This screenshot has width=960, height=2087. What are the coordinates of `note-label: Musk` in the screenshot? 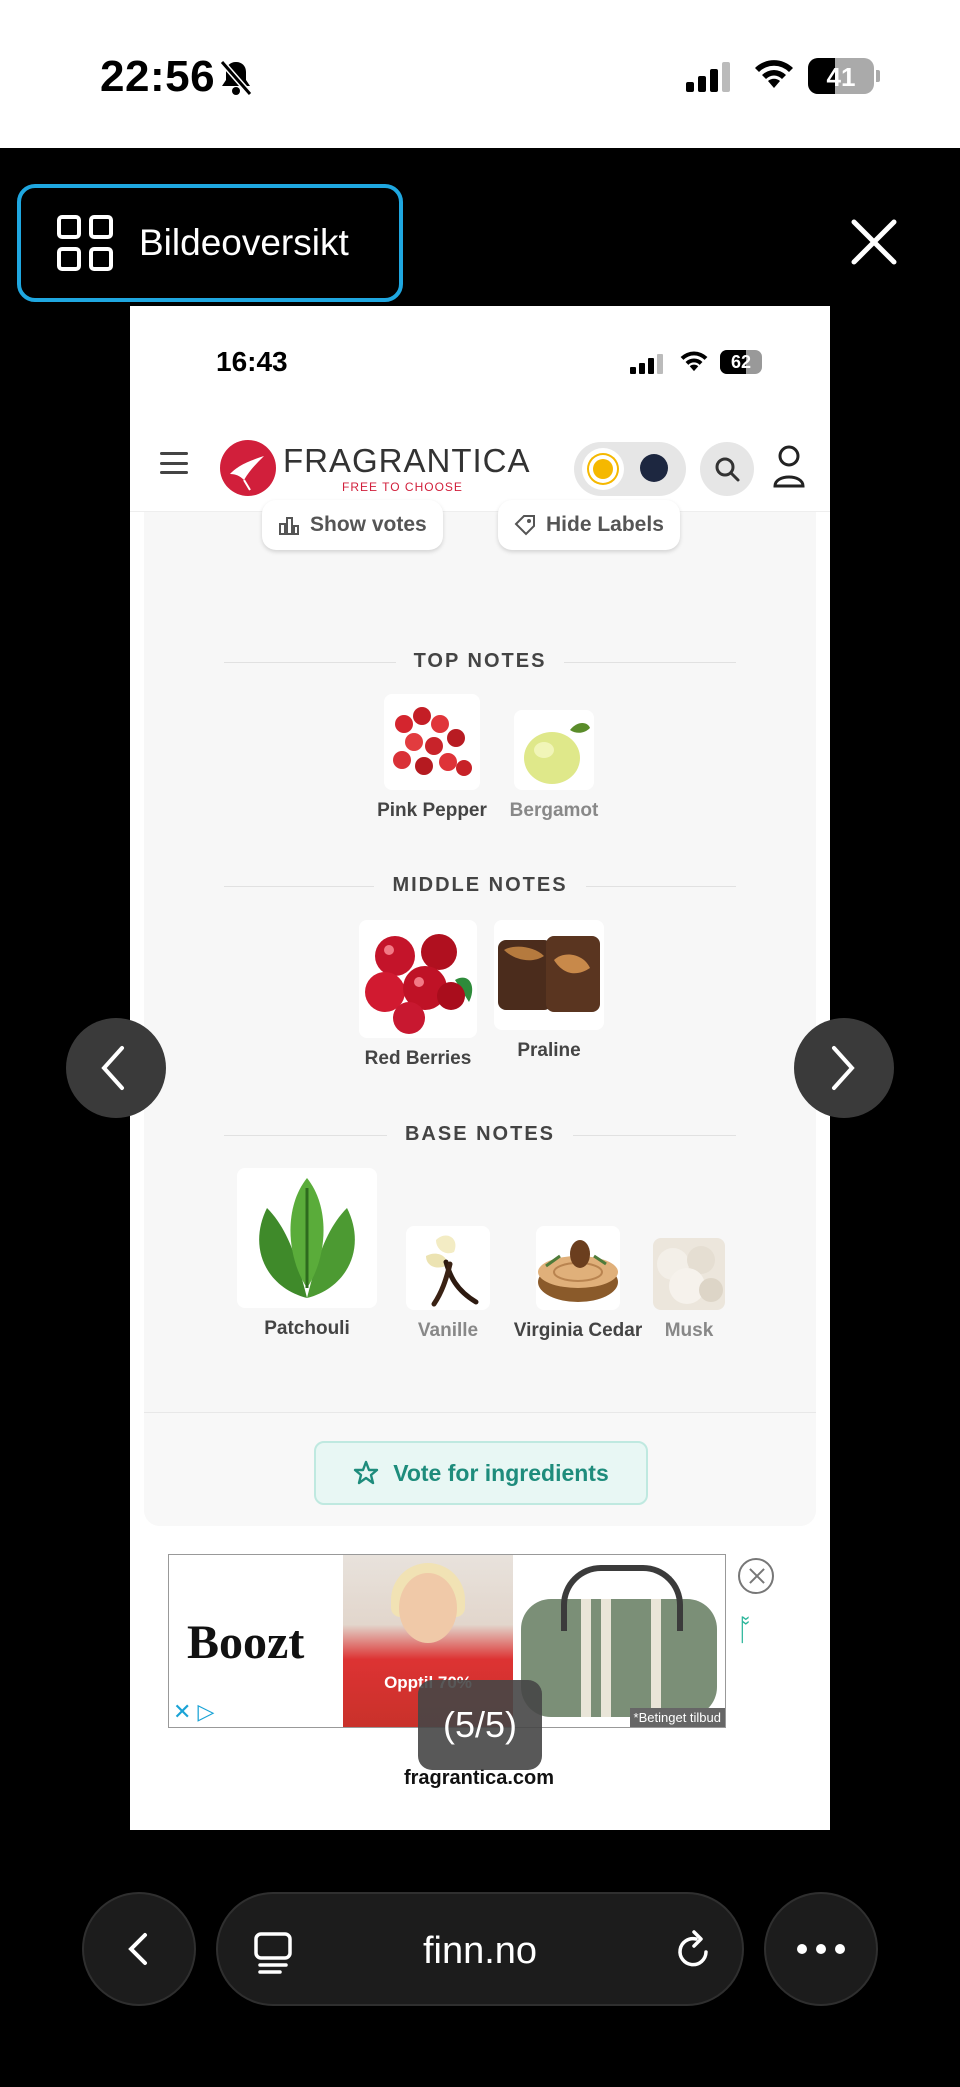 It's located at (689, 1330).